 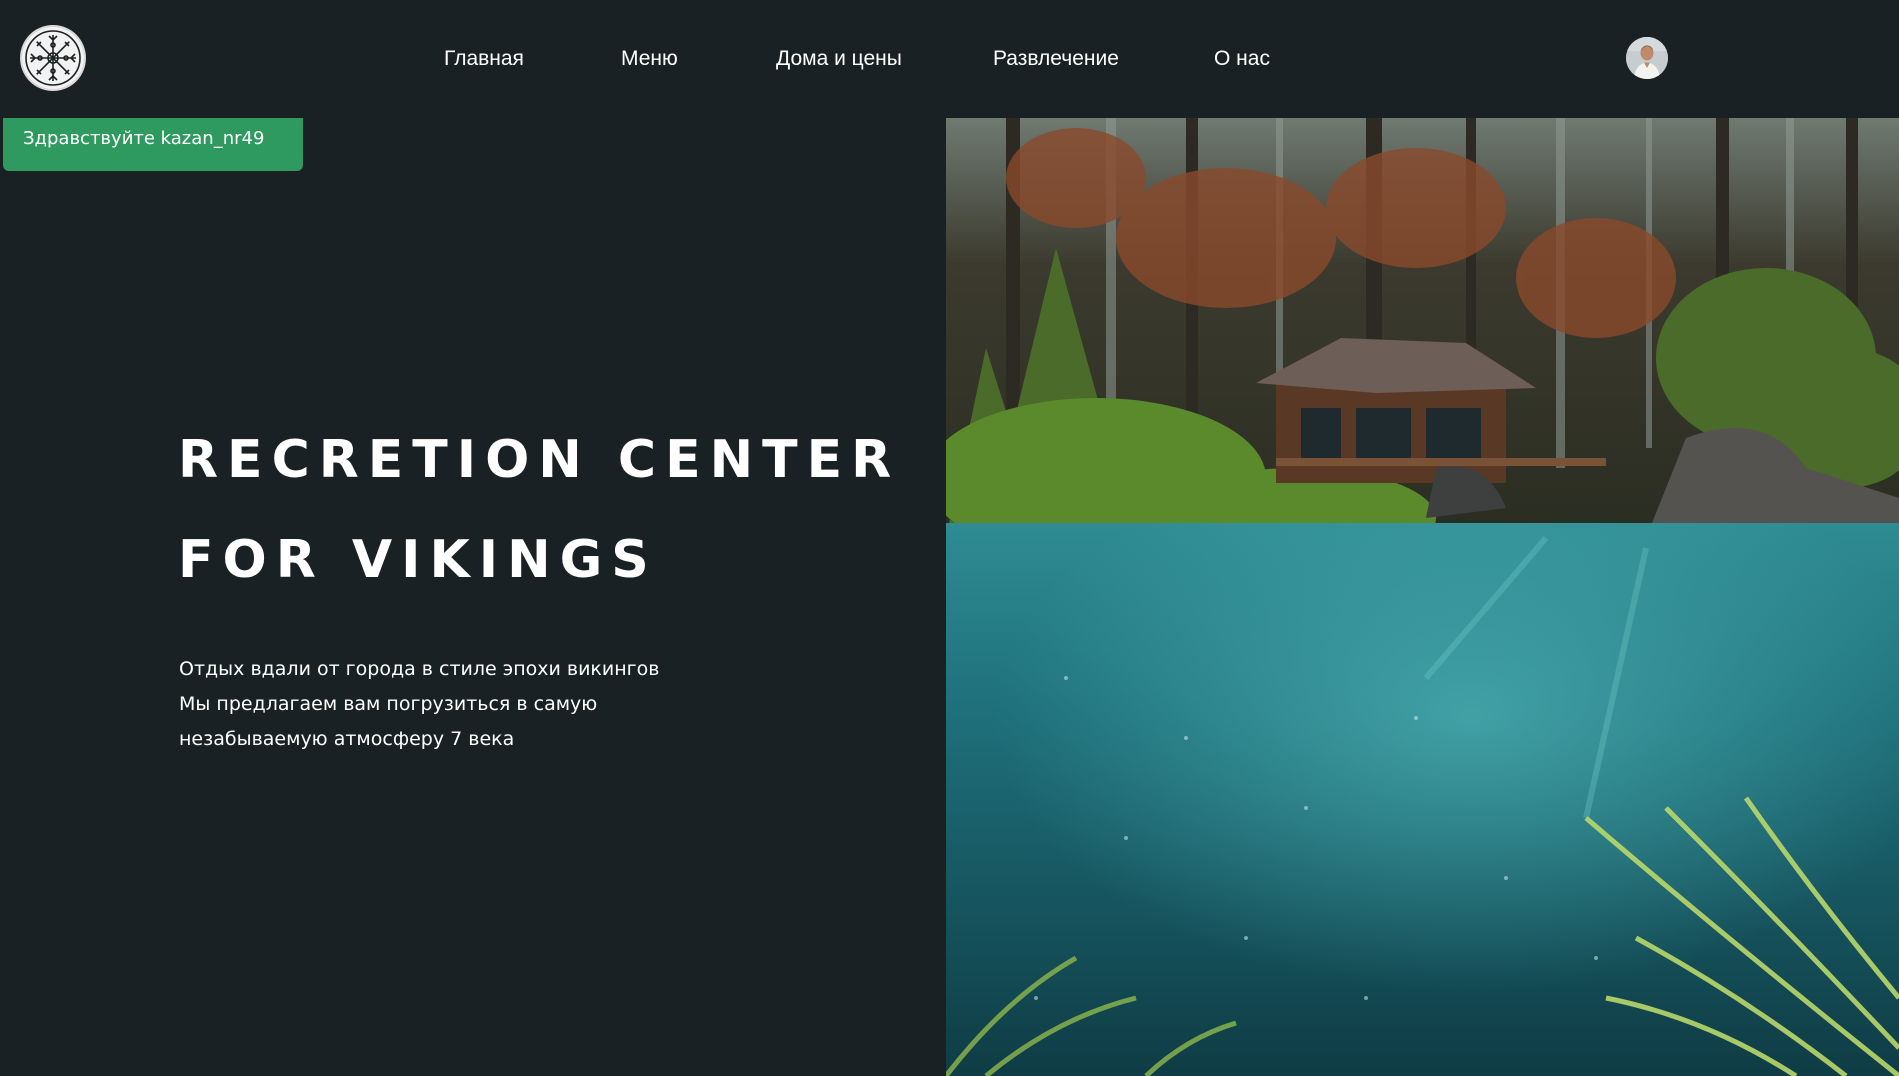 I want to click on nav-item-about: О нас, so click(x=1242, y=59).